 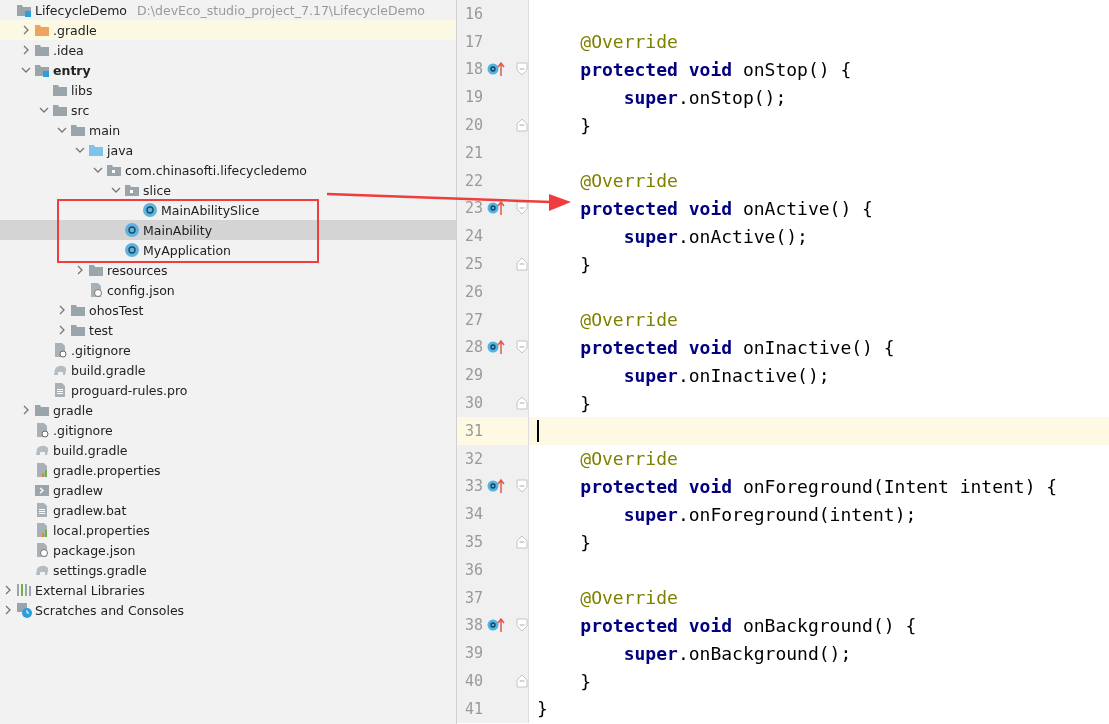 I want to click on tree-item: main, so click(x=228, y=130).